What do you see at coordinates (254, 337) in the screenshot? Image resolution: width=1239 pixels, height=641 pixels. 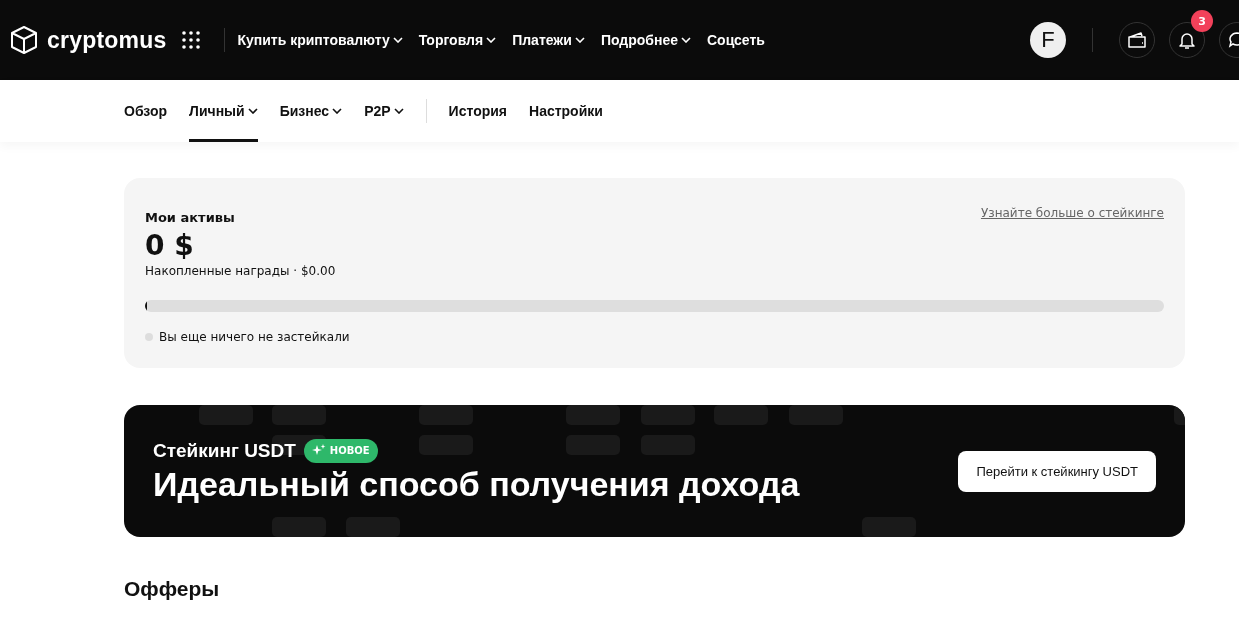 I see `status-text: Вы еще ничего не застейкали` at bounding box center [254, 337].